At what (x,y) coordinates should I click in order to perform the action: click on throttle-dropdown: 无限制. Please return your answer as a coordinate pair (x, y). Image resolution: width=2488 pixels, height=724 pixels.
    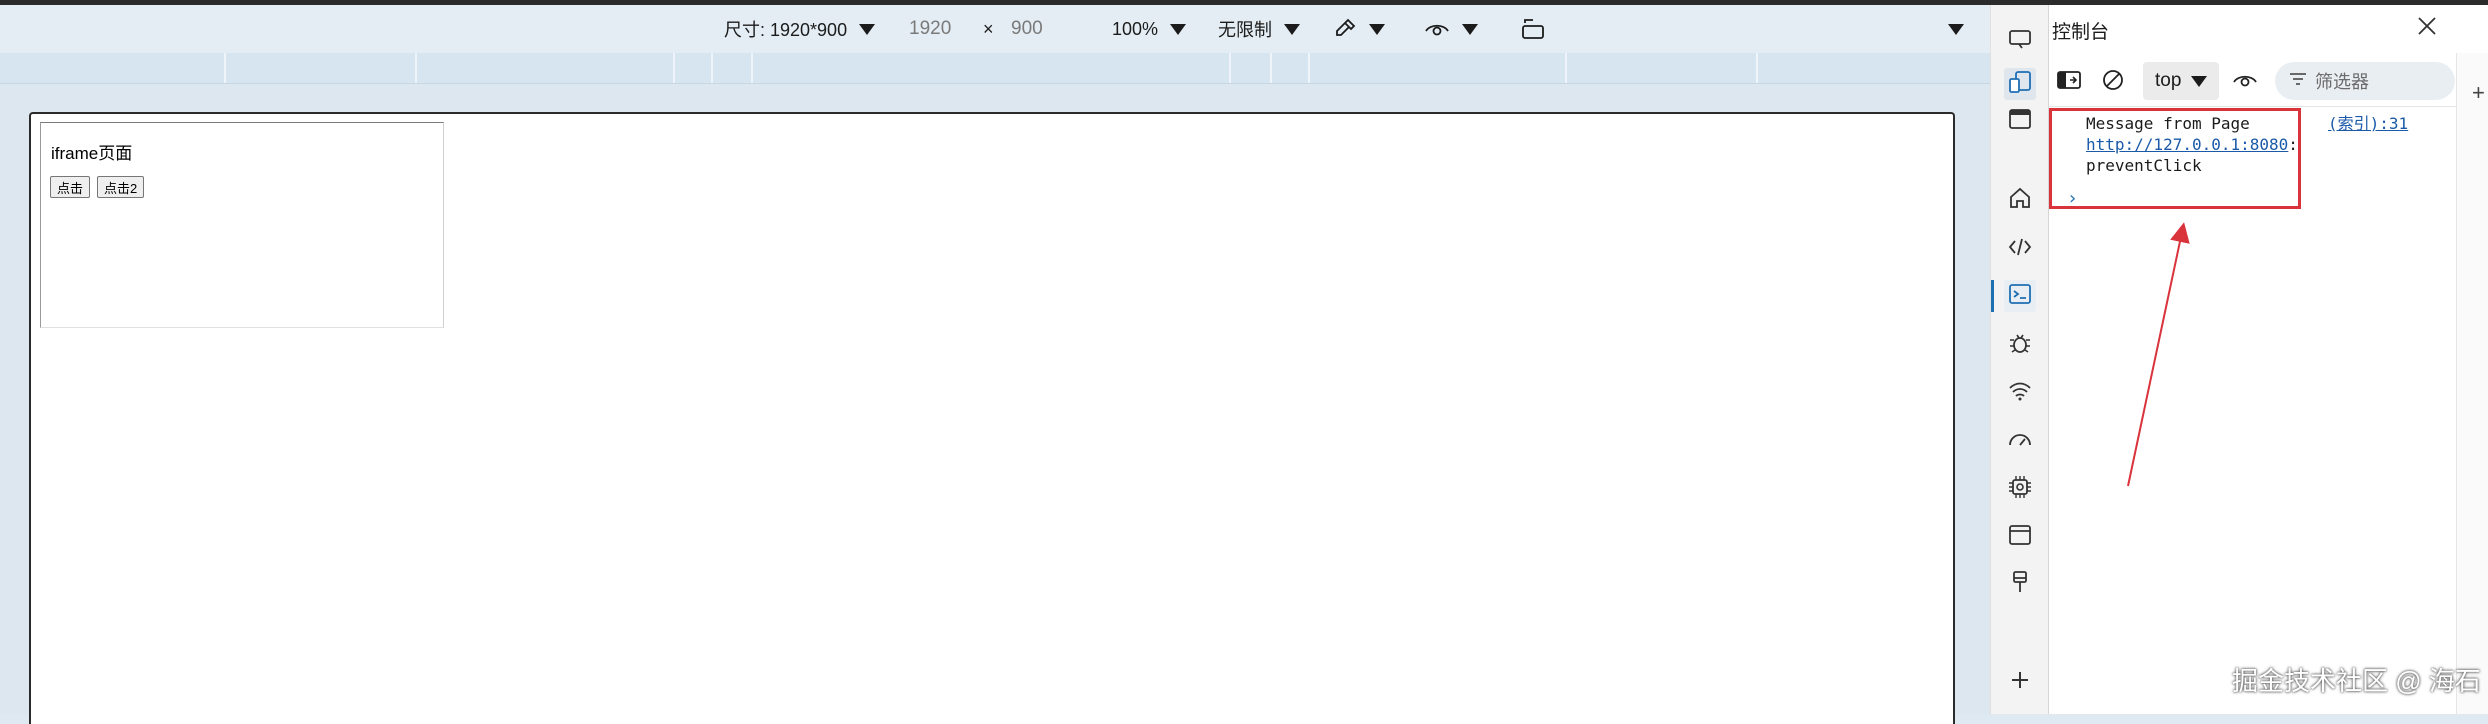
    Looking at the image, I should click on (1259, 29).